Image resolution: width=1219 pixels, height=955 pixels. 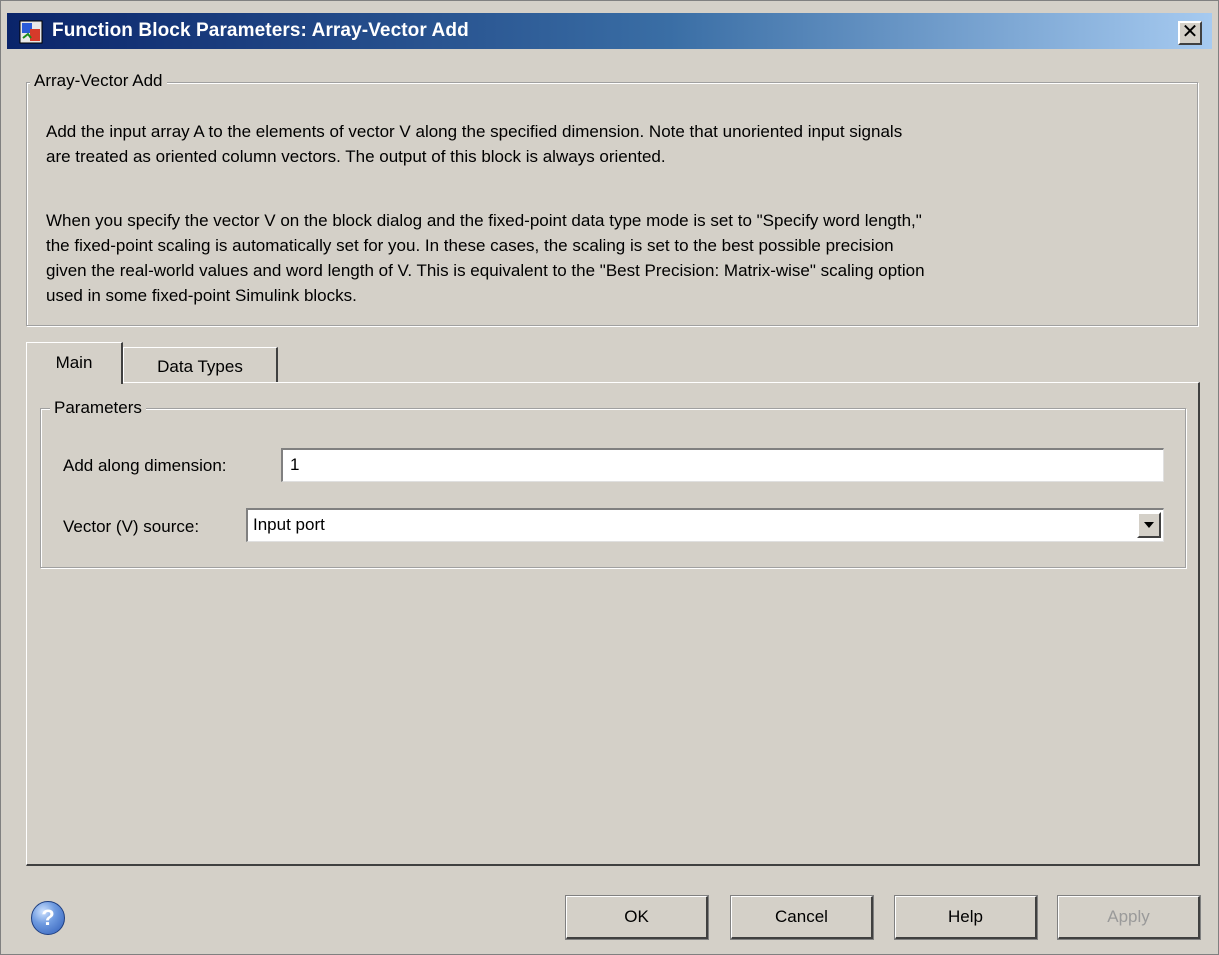 What do you see at coordinates (145, 465) in the screenshot?
I see `add-along-dimension-label: Add along dimension:` at bounding box center [145, 465].